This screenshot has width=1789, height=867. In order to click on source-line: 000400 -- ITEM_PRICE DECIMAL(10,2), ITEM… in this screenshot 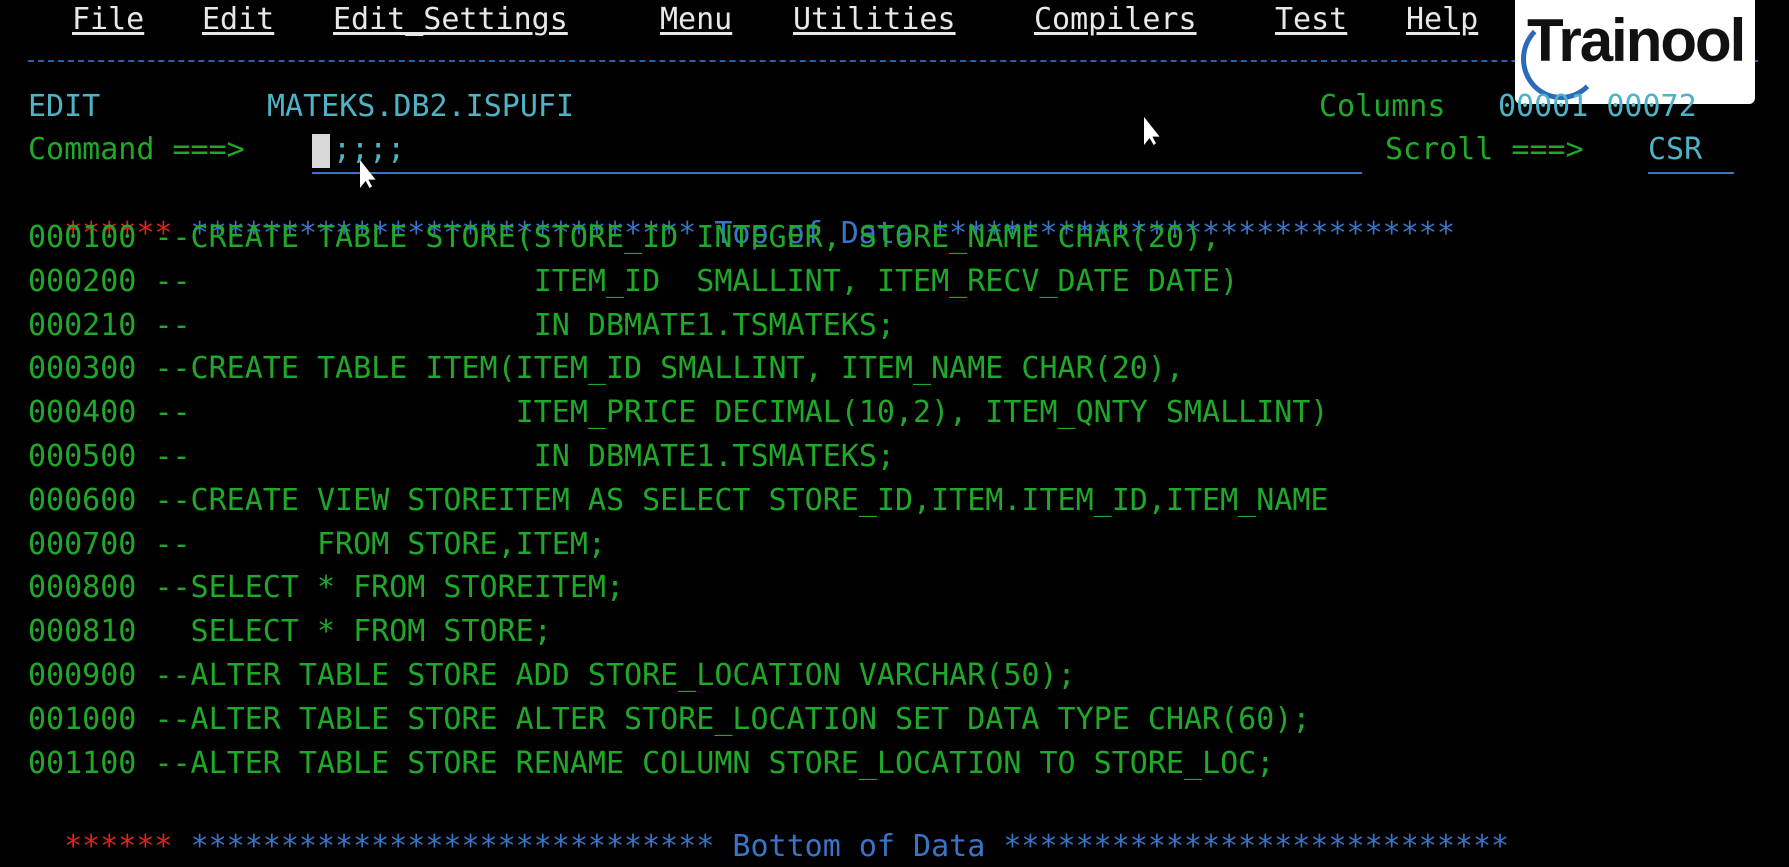, I will do `click(678, 413)`.